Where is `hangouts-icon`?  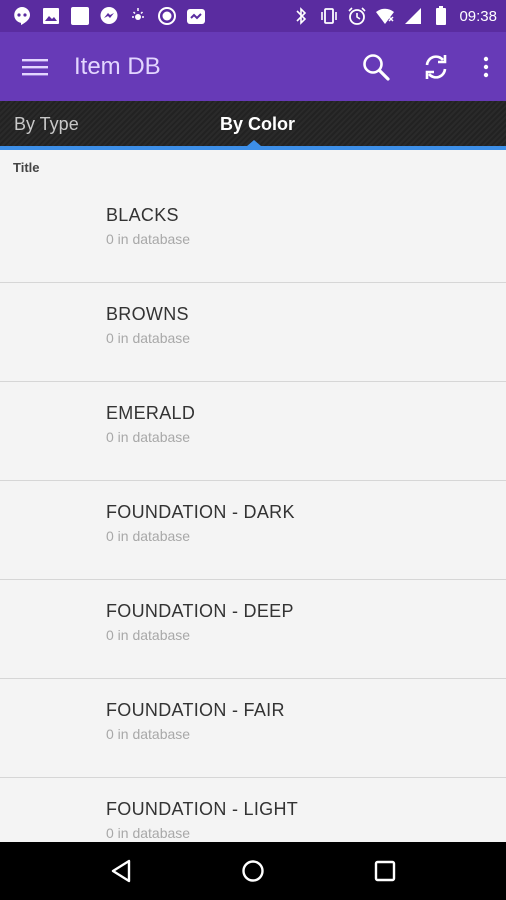
hangouts-icon is located at coordinates (22, 16).